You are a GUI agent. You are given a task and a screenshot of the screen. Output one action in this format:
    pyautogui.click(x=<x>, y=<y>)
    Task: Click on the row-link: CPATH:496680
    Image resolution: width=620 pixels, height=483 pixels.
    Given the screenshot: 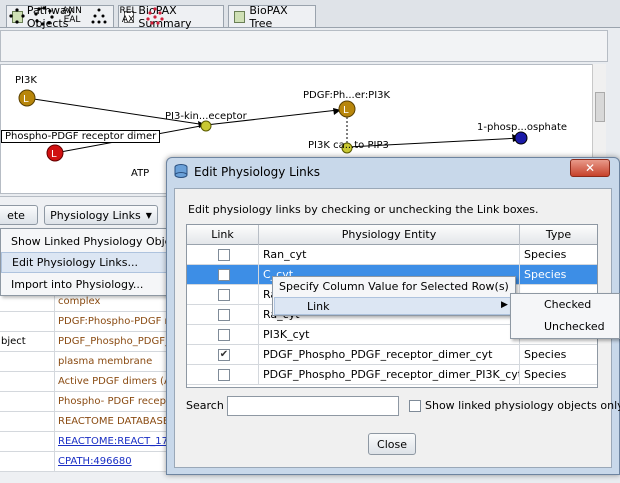 What is the action you would take?
    pyautogui.click(x=112, y=462)
    